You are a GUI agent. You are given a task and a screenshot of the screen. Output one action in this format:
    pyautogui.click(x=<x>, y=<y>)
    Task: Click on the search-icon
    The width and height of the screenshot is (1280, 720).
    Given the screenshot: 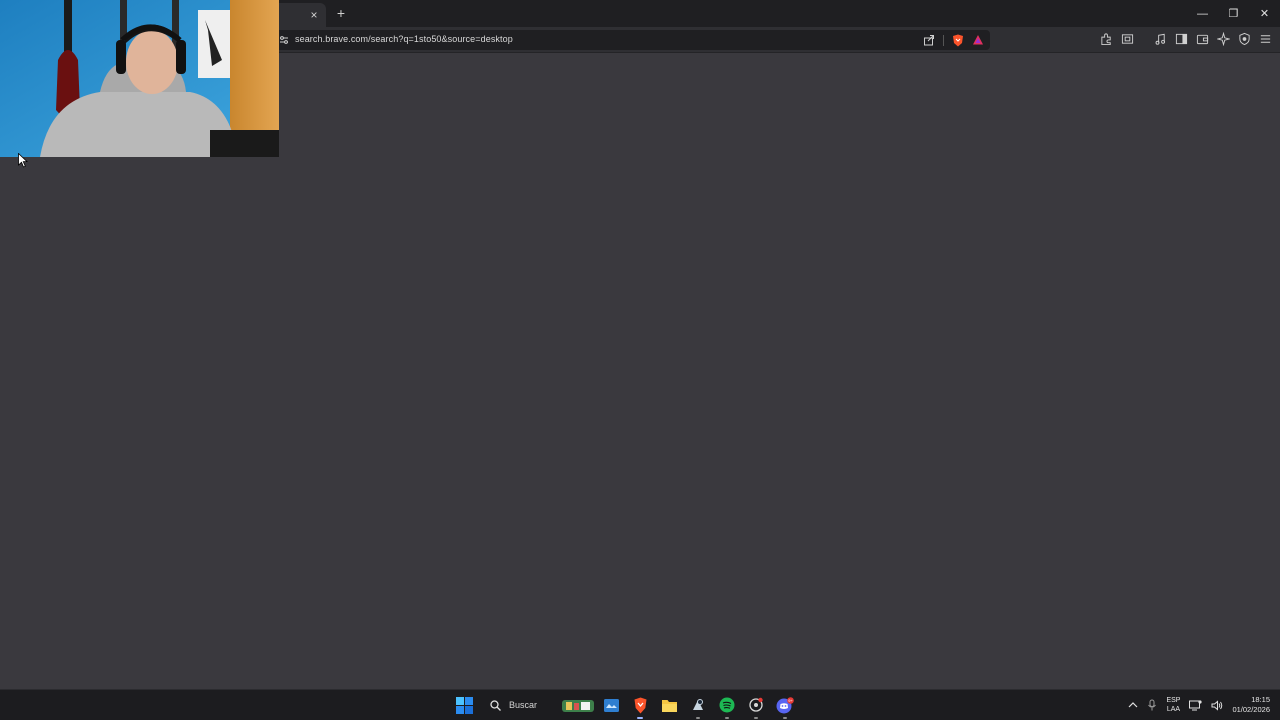 What is the action you would take?
    pyautogui.click(x=495, y=705)
    